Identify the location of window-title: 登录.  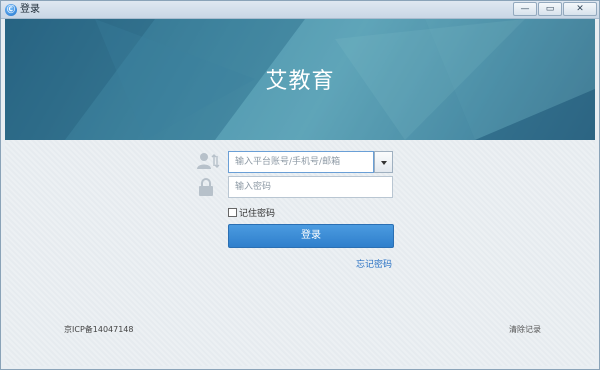
(30, 9).